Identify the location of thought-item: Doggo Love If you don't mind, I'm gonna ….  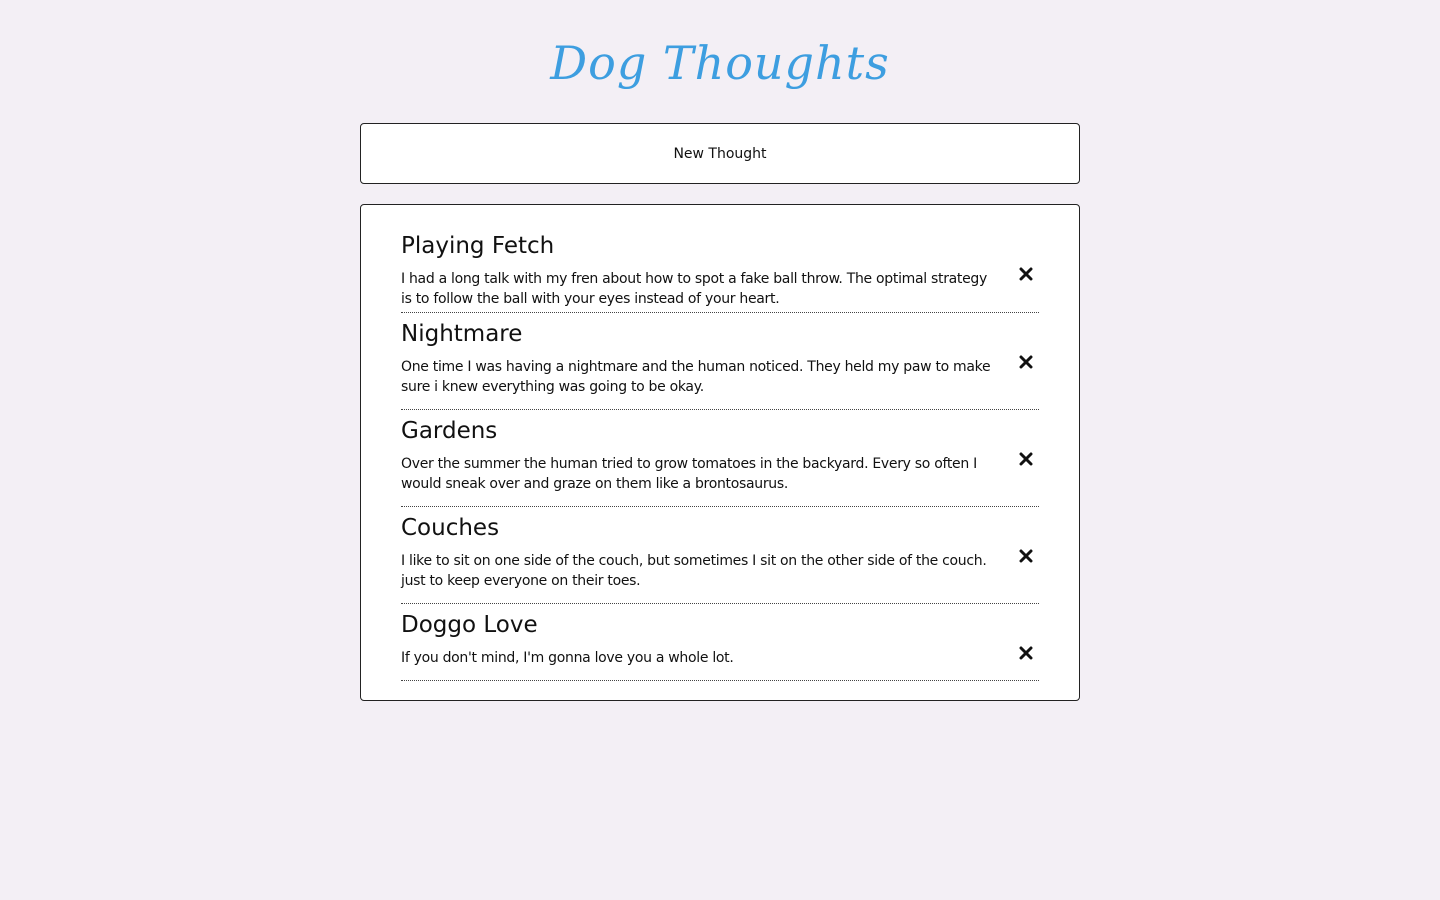
(720, 642).